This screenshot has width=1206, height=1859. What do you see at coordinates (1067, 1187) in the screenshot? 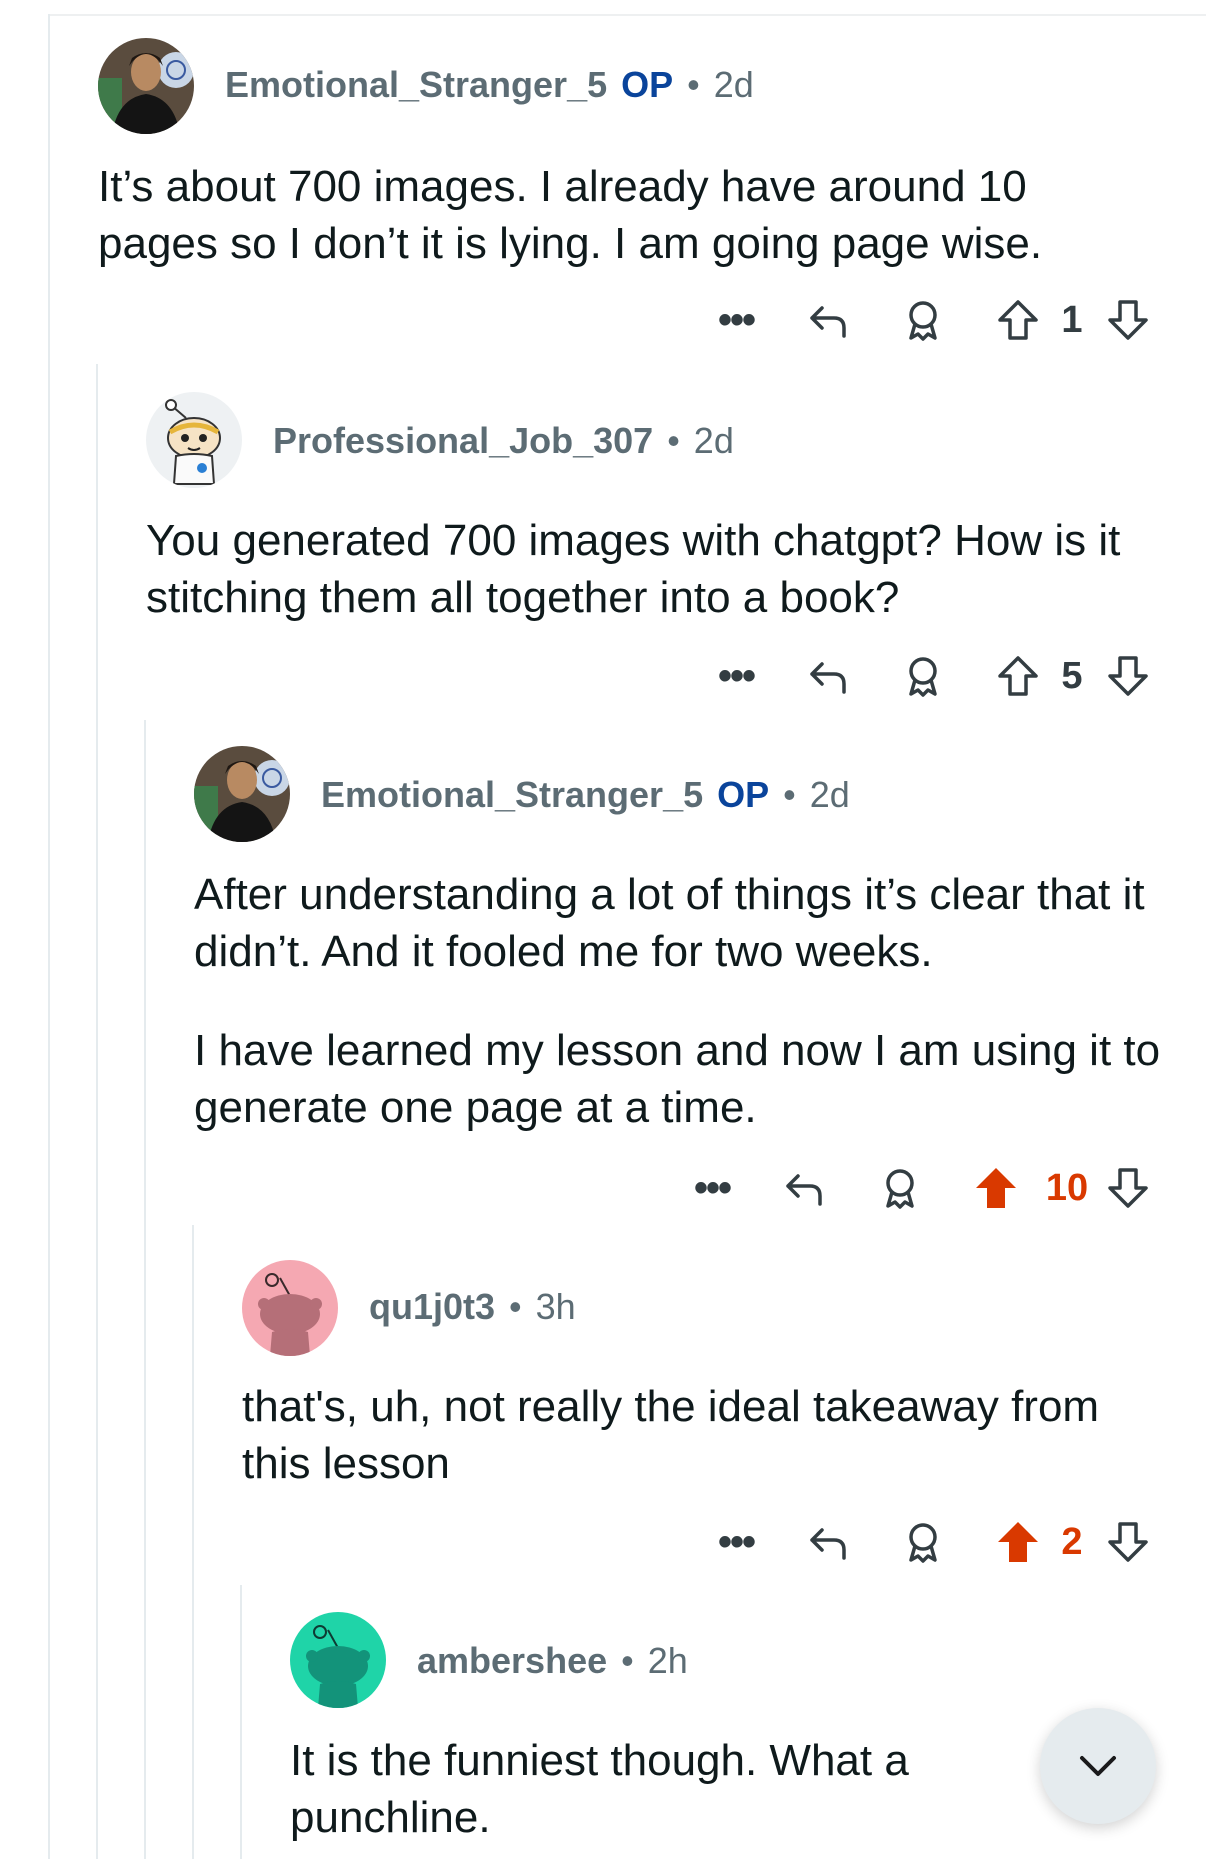
I see `vote-score: 10` at bounding box center [1067, 1187].